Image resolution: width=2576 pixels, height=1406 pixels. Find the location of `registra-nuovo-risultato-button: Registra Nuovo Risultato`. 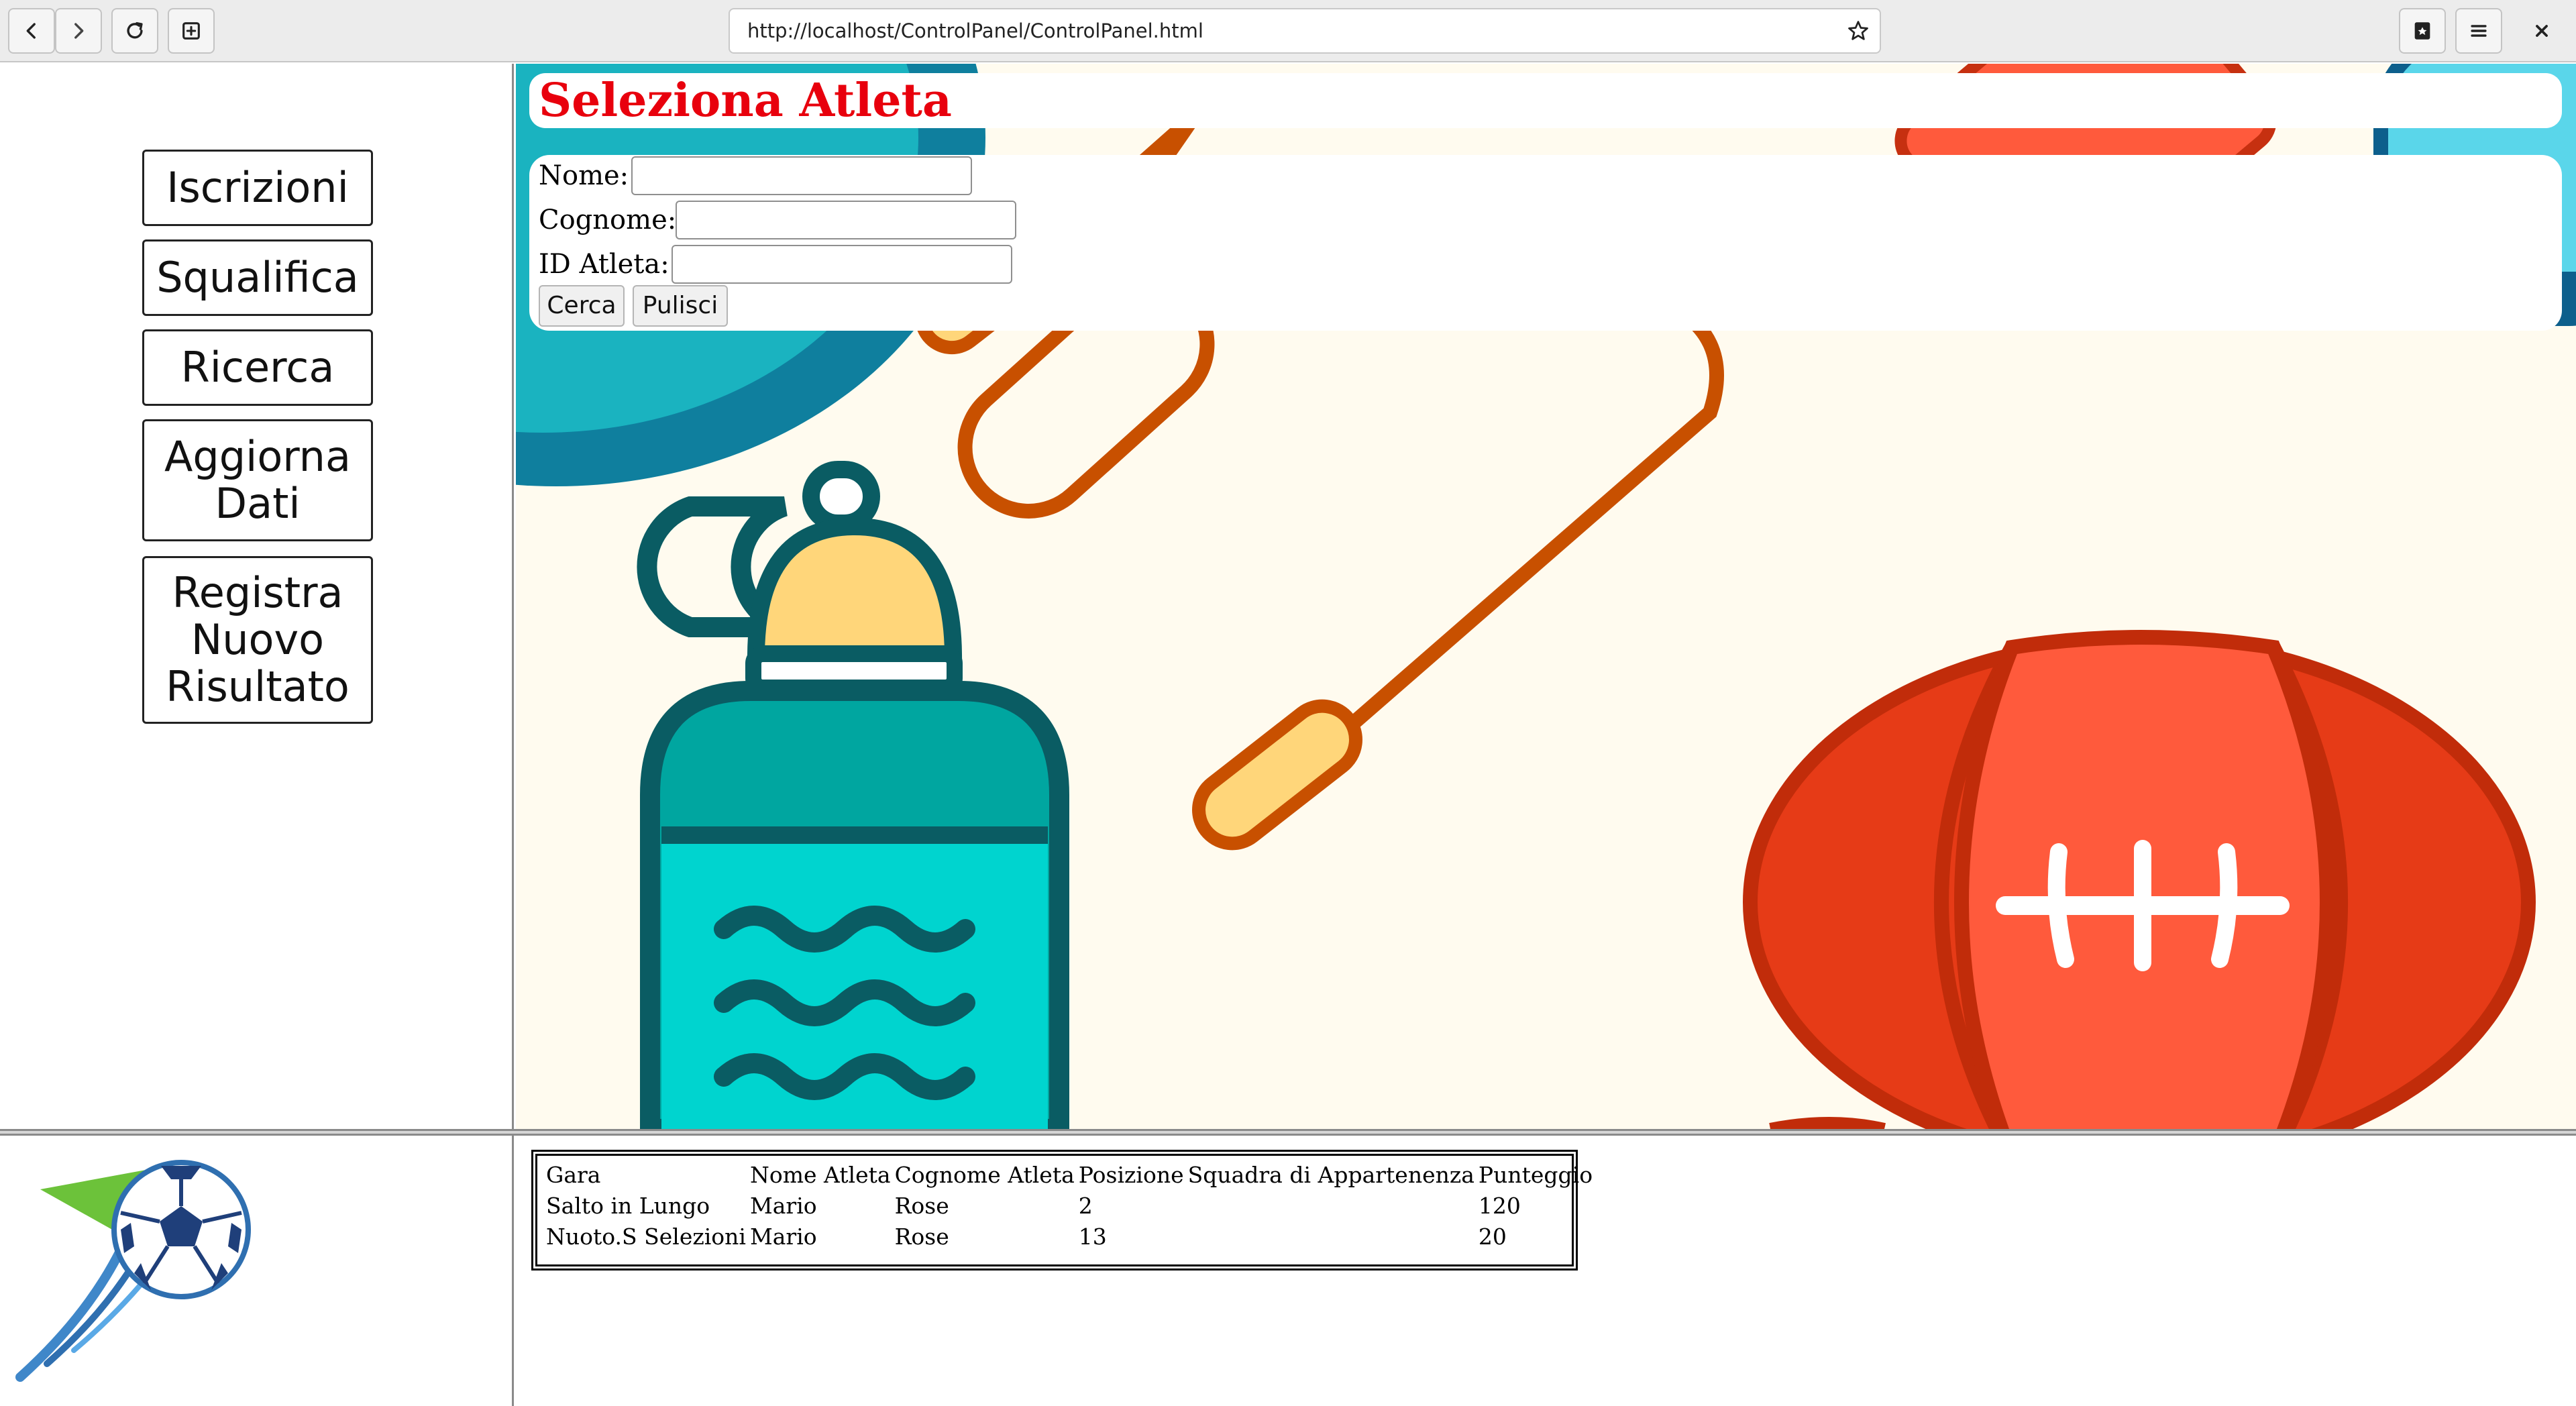

registra-nuovo-risultato-button: Registra Nuovo Risultato is located at coordinates (257, 640).